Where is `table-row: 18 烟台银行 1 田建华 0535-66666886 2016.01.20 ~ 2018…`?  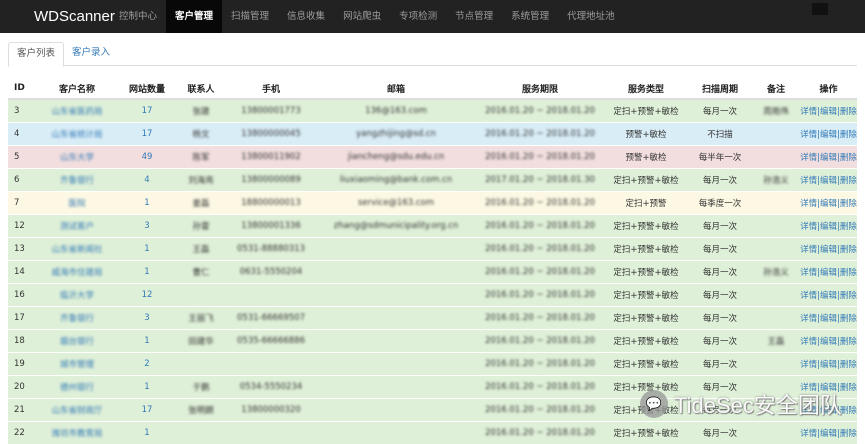 table-row: 18 烟台银行 1 田建华 0535-66666886 2016.01.20 ~ 2018… is located at coordinates (432, 340).